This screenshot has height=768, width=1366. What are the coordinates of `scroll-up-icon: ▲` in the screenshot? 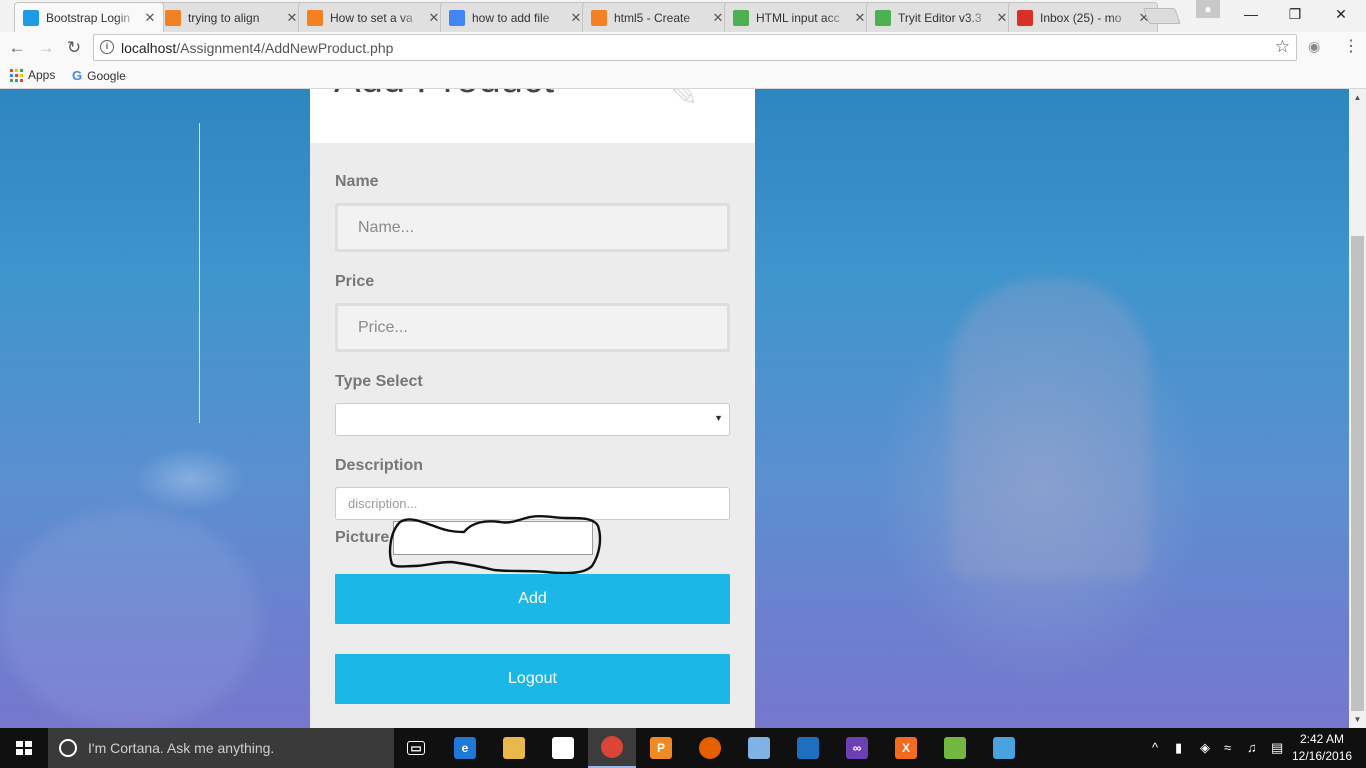 It's located at (1357, 97).